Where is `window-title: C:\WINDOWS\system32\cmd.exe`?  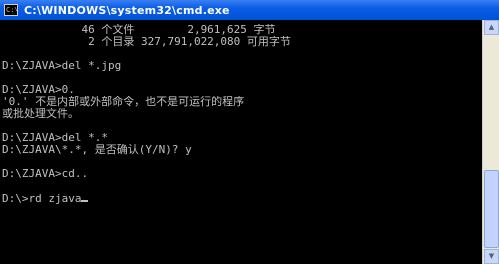
window-title: C:\WINDOWS\system32\cmd.exe is located at coordinates (127, 10).